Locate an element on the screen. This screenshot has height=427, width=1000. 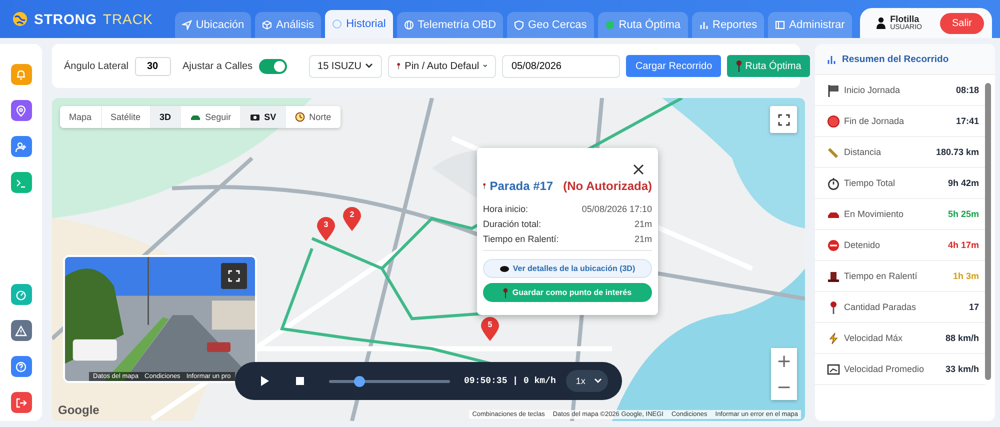
snap-toggle is located at coordinates (272, 66).